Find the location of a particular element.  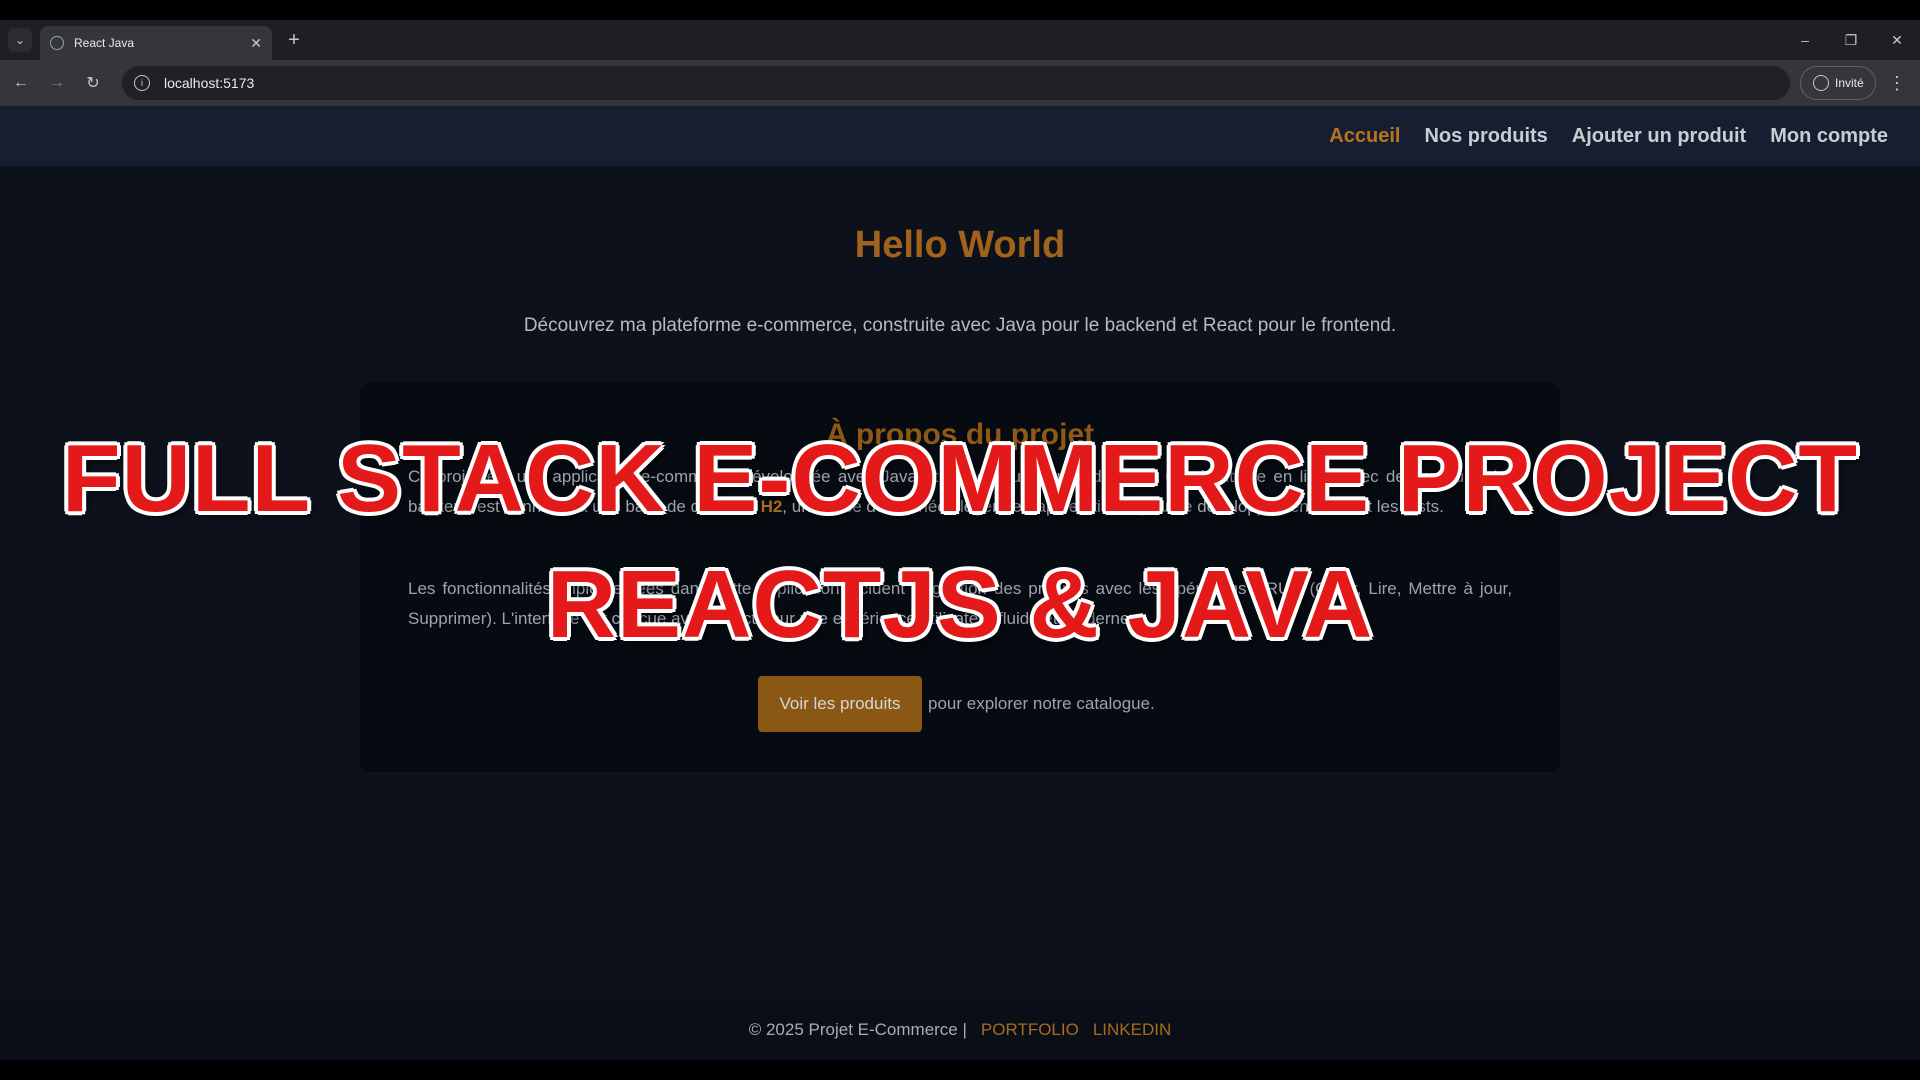

nav-link-nos-produits: Nos produits is located at coordinates (1485, 136).